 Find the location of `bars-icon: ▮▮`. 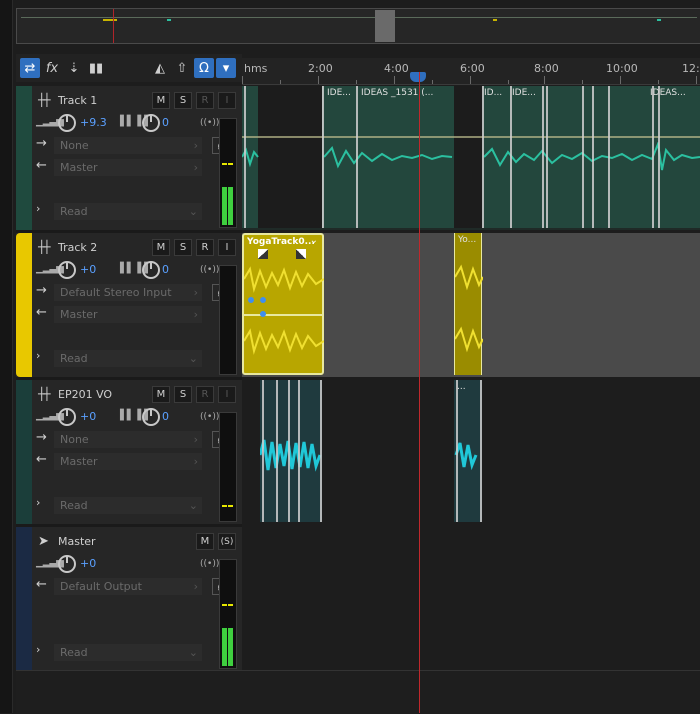

bars-icon: ▮▮ is located at coordinates (96, 68).